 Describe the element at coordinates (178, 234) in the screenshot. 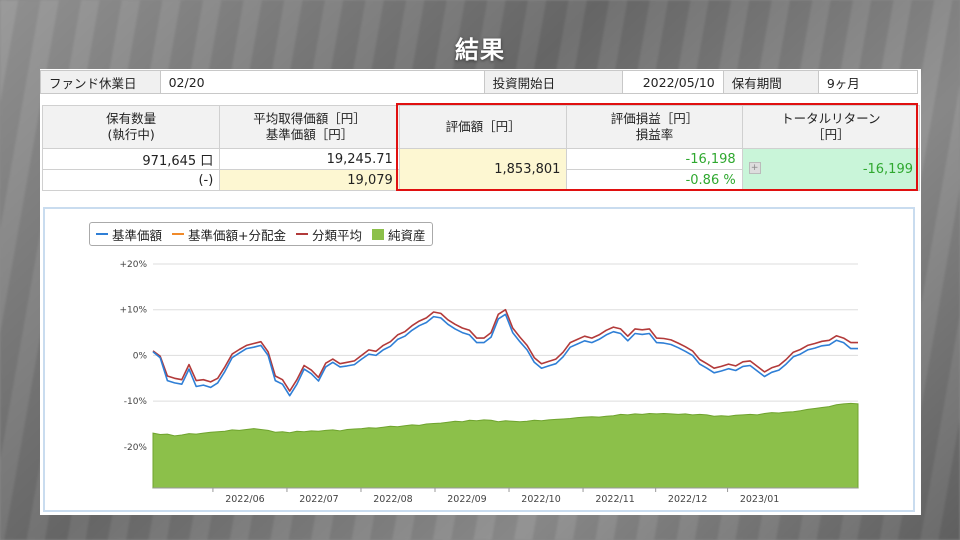

I see `legend-swatch-with-dividend` at that location.